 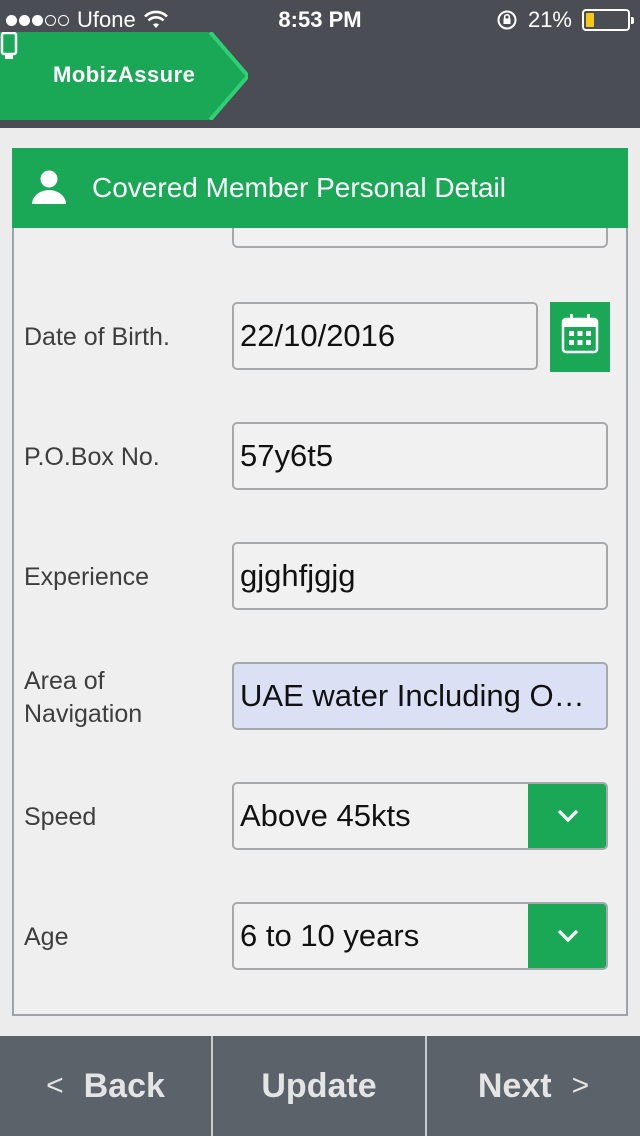 I want to click on status-right: 21%, so click(x=565, y=20).